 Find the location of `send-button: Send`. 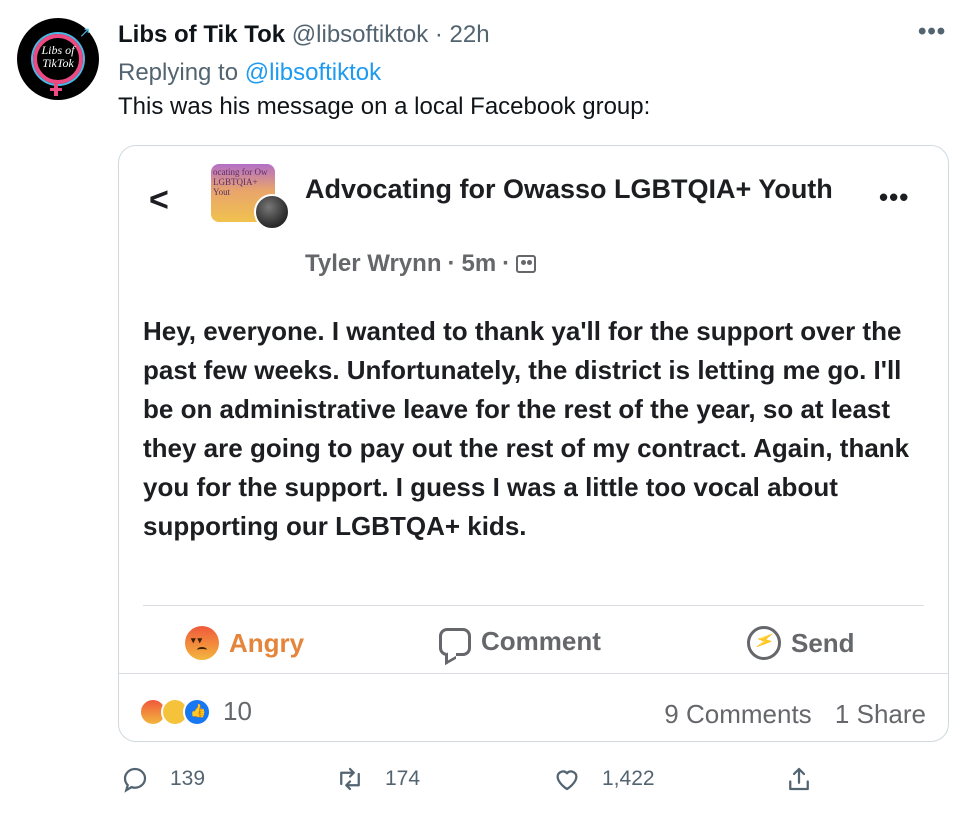

send-button: Send is located at coordinates (801, 643).